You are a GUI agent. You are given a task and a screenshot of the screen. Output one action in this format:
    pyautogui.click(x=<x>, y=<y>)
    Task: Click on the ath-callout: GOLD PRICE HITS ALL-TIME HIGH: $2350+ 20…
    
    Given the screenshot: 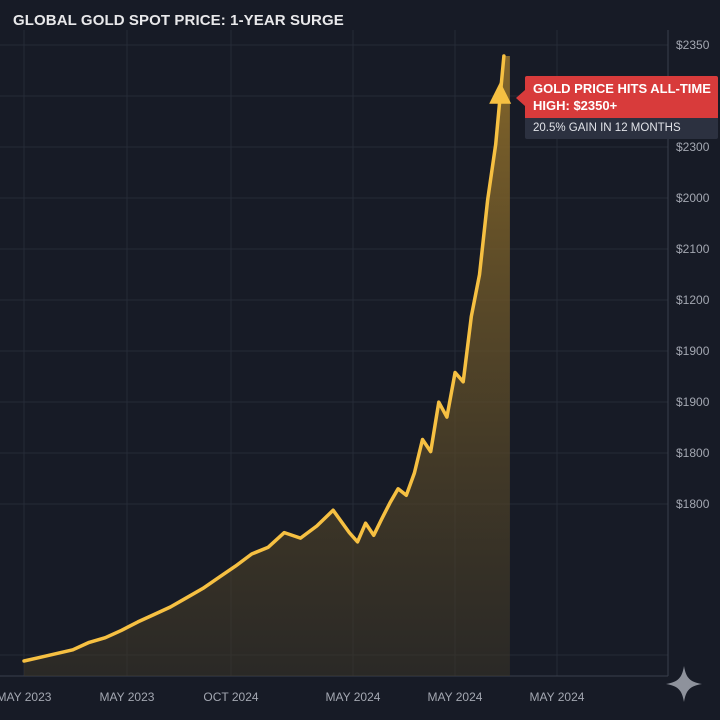 What is the action you would take?
    pyautogui.click(x=617, y=107)
    